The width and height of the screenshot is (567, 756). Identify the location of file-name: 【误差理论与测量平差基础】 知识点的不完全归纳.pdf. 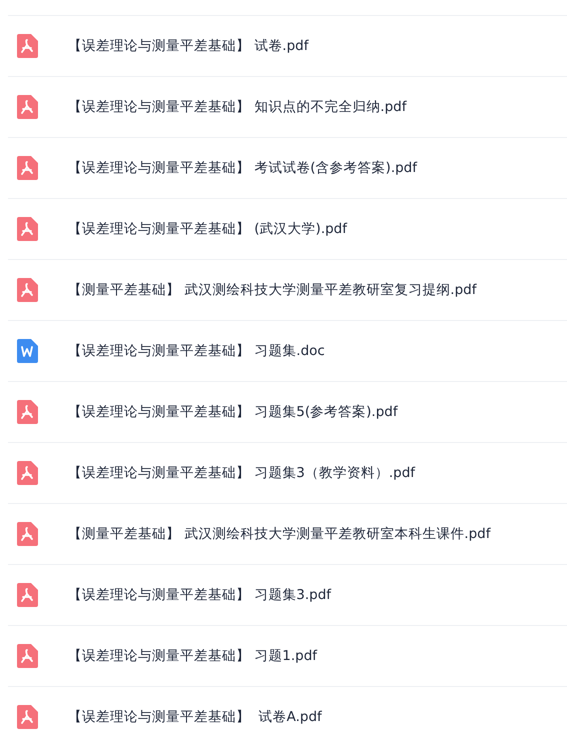
(237, 107).